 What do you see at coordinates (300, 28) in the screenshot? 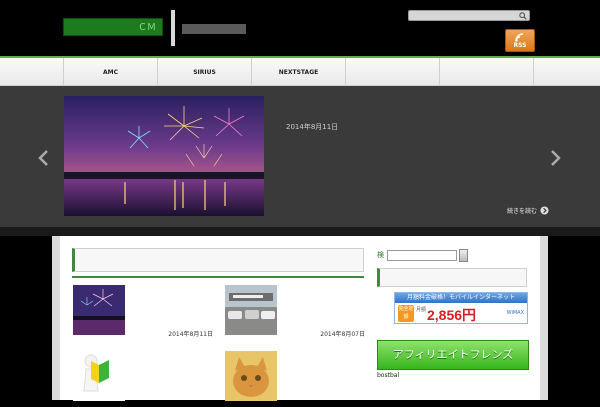
I see `site-header: ＣＭ RSS` at bounding box center [300, 28].